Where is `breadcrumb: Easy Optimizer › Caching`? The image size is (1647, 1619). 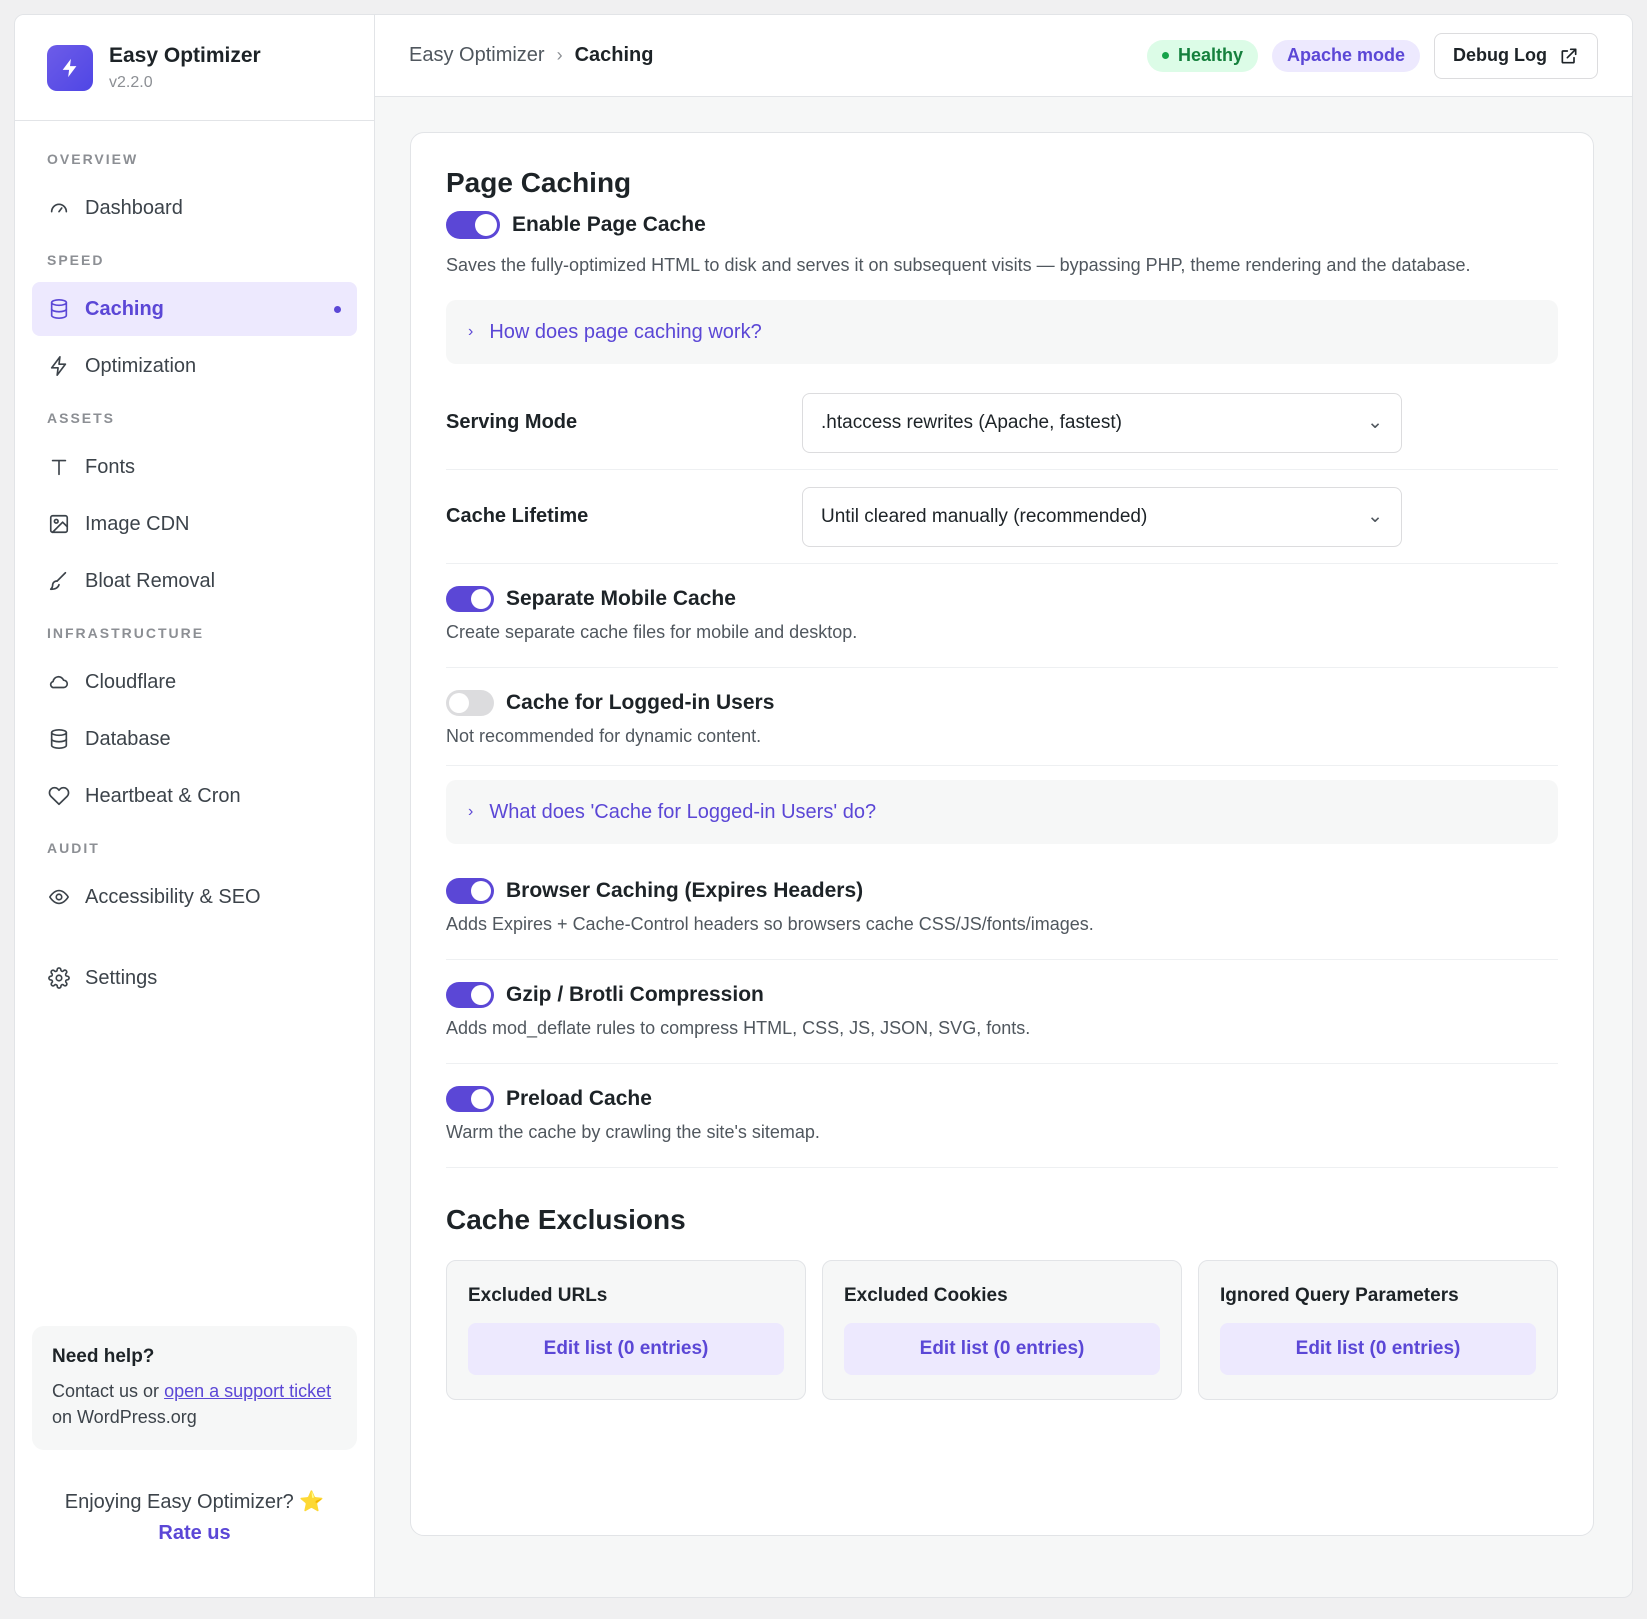 breadcrumb: Easy Optimizer › Caching is located at coordinates (531, 55).